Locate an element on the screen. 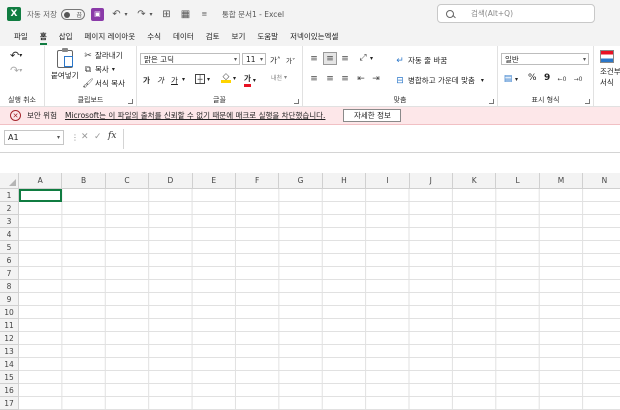  font-launcher-icon is located at coordinates (296, 101).